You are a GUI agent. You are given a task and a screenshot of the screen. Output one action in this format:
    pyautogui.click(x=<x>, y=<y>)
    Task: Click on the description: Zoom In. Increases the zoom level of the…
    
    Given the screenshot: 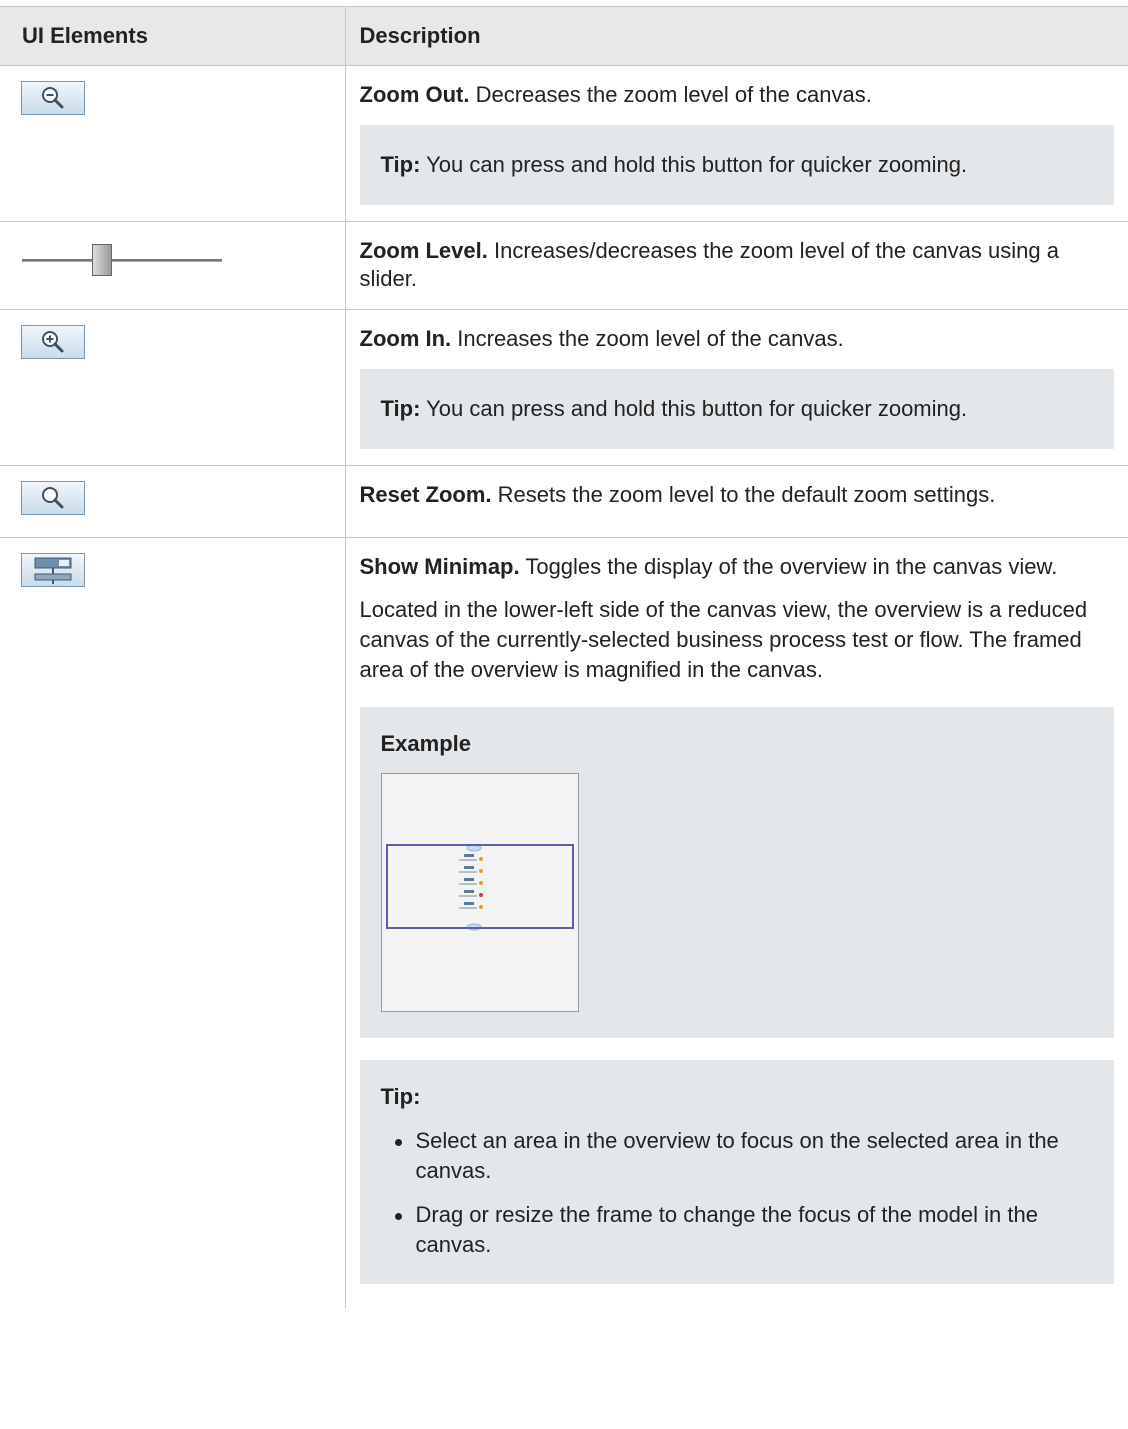 What is the action you would take?
    pyautogui.click(x=737, y=339)
    